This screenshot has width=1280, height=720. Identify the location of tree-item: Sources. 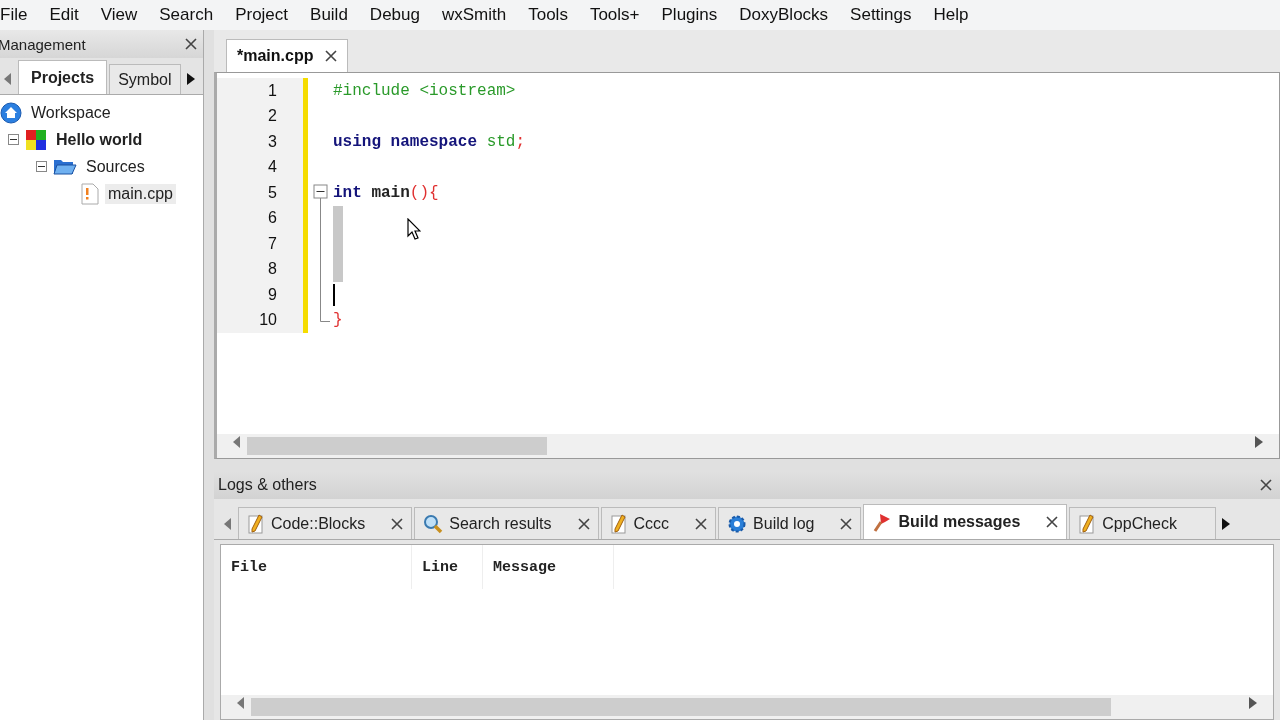
(115, 166).